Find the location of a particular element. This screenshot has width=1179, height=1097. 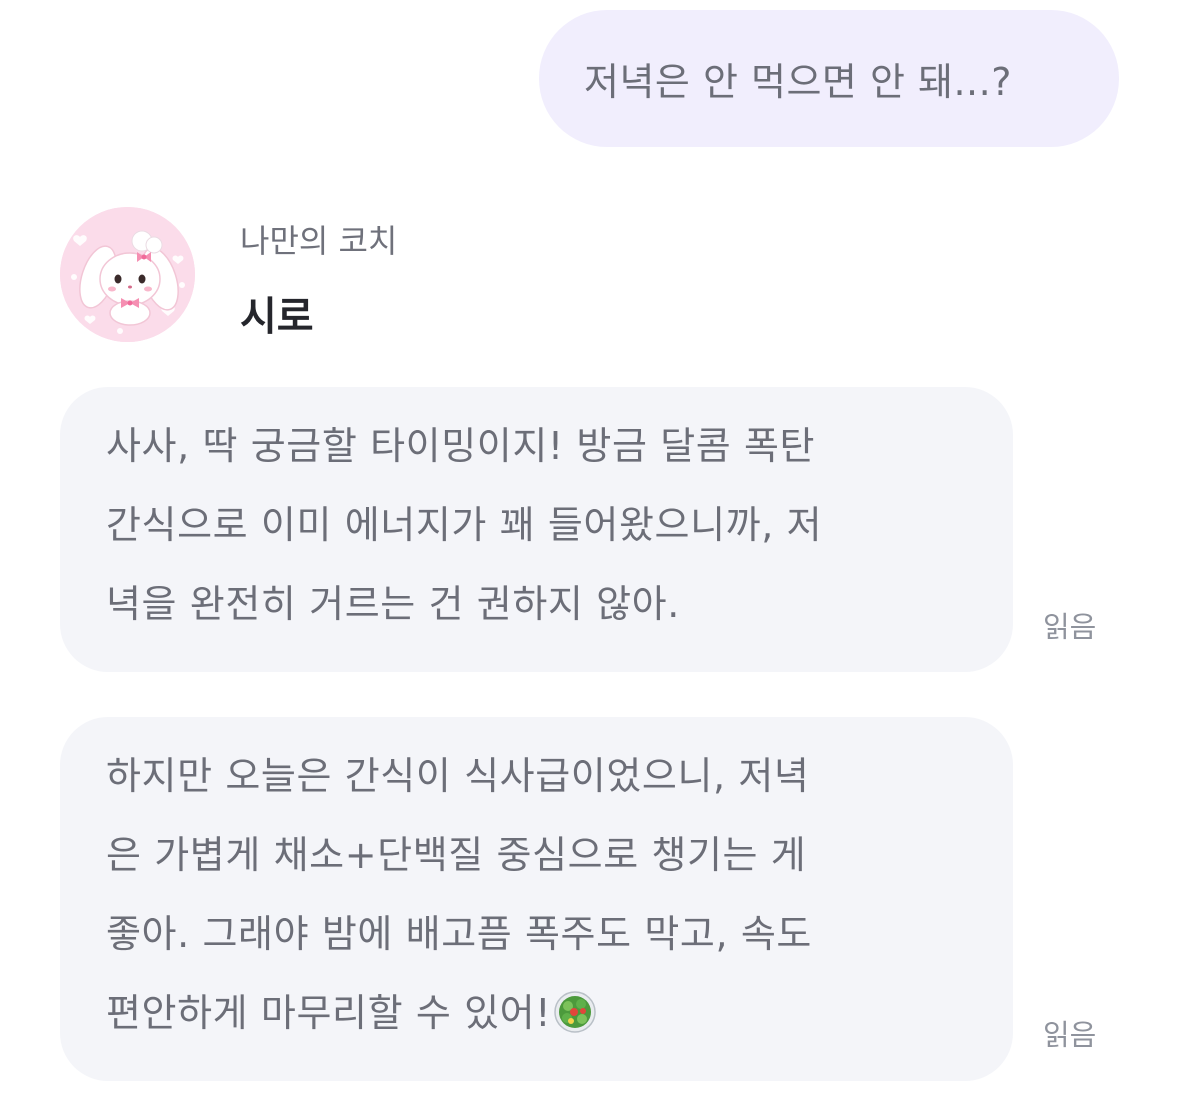

message-line: 사사, 딱 궁금할 타이밍이지! 방금 달콤 폭탄 is located at coordinates (461, 446).